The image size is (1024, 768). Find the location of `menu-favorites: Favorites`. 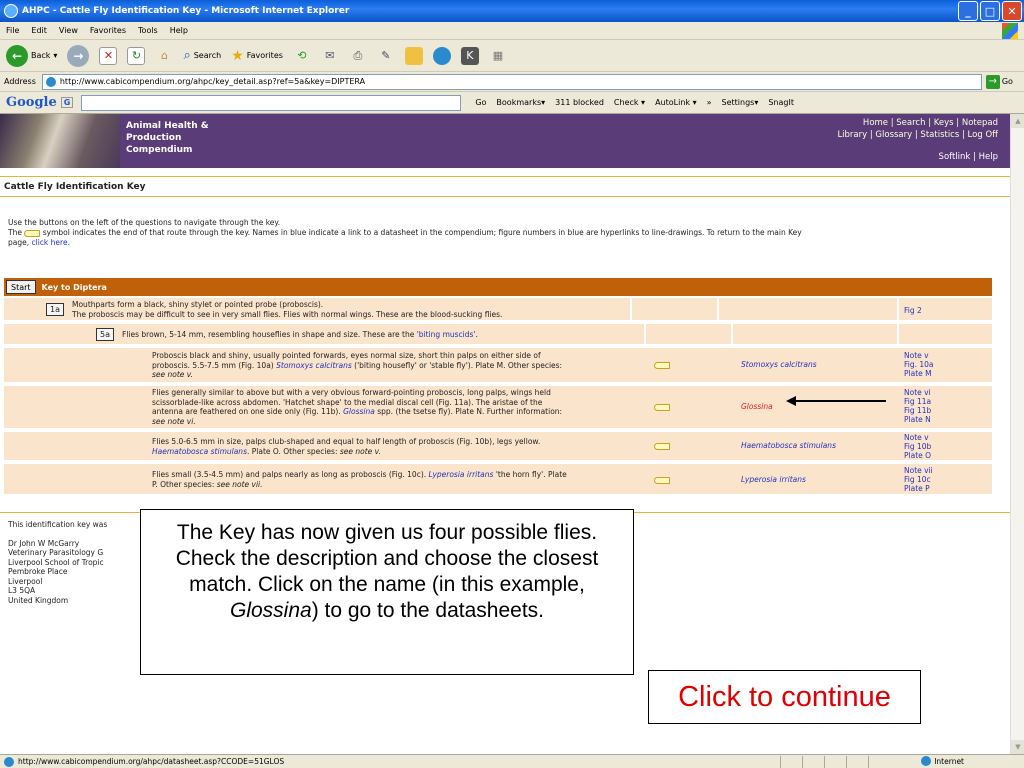

menu-favorites: Favorites is located at coordinates (108, 30).